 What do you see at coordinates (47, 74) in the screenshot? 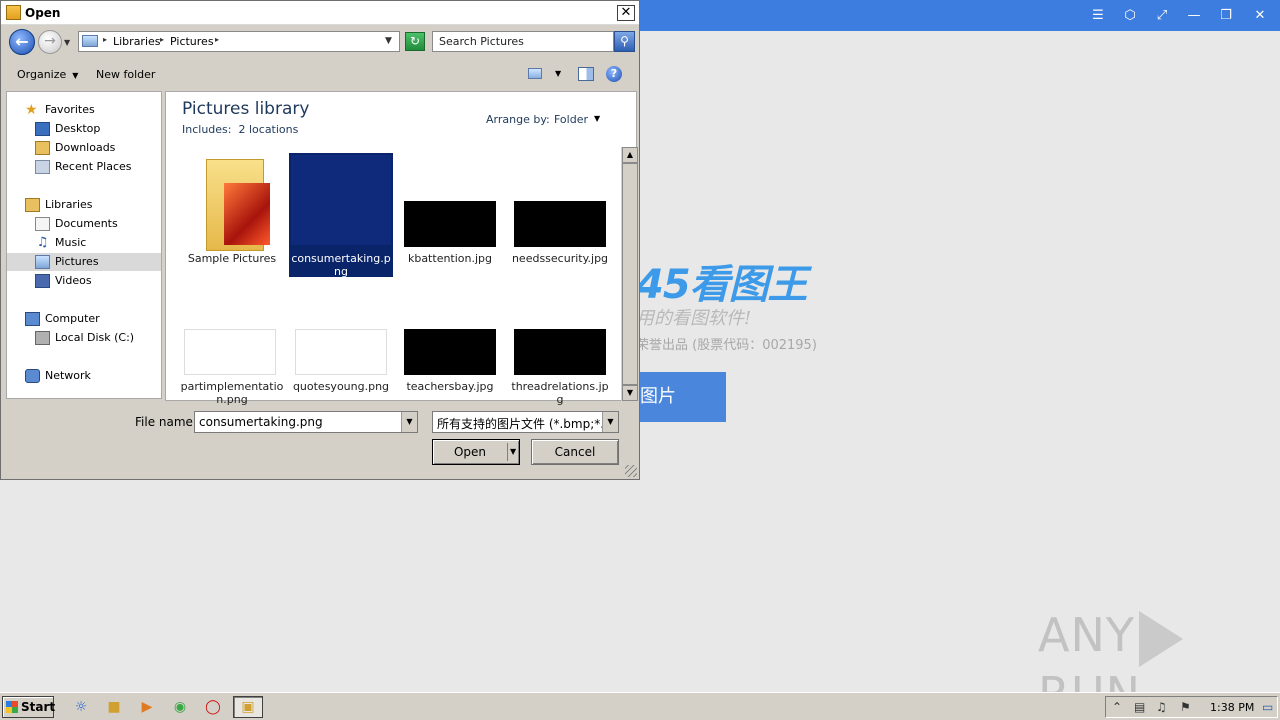
I see `organize-button: Organize ▼` at bounding box center [47, 74].